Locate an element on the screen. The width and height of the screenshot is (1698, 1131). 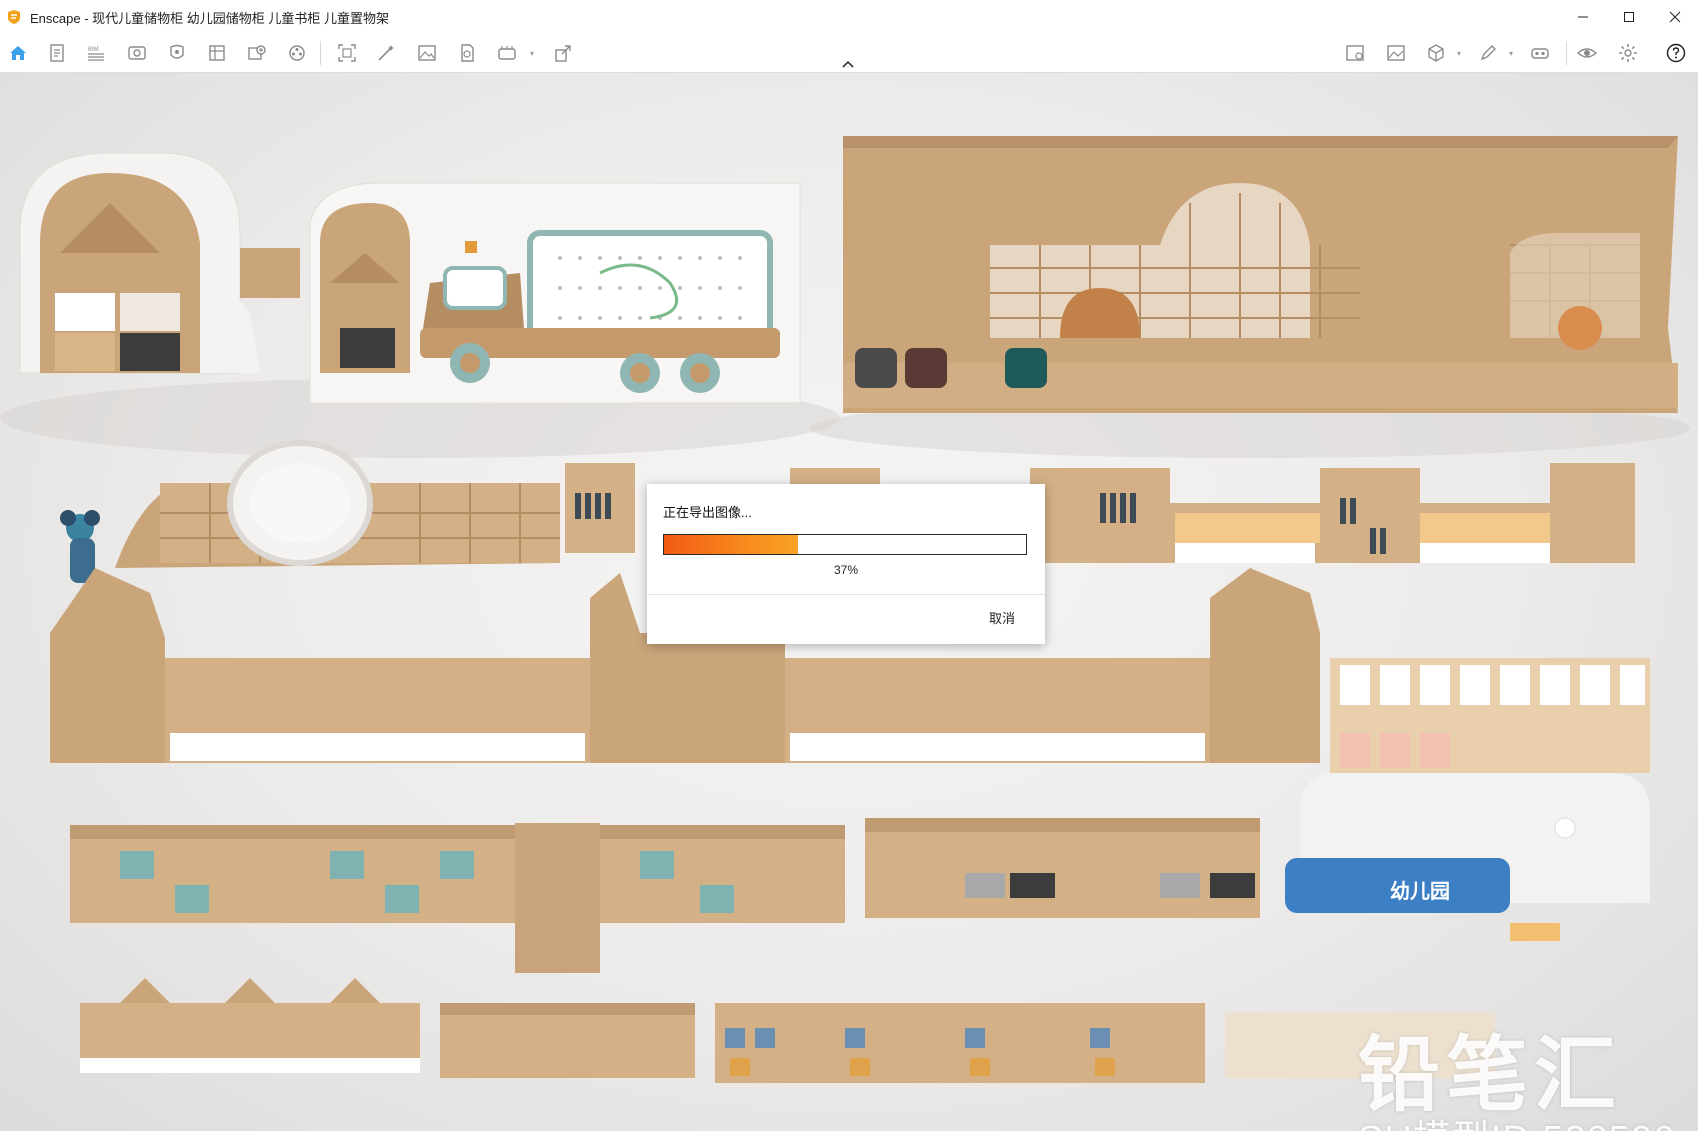
image-settings-icon is located at coordinates (1396, 53).